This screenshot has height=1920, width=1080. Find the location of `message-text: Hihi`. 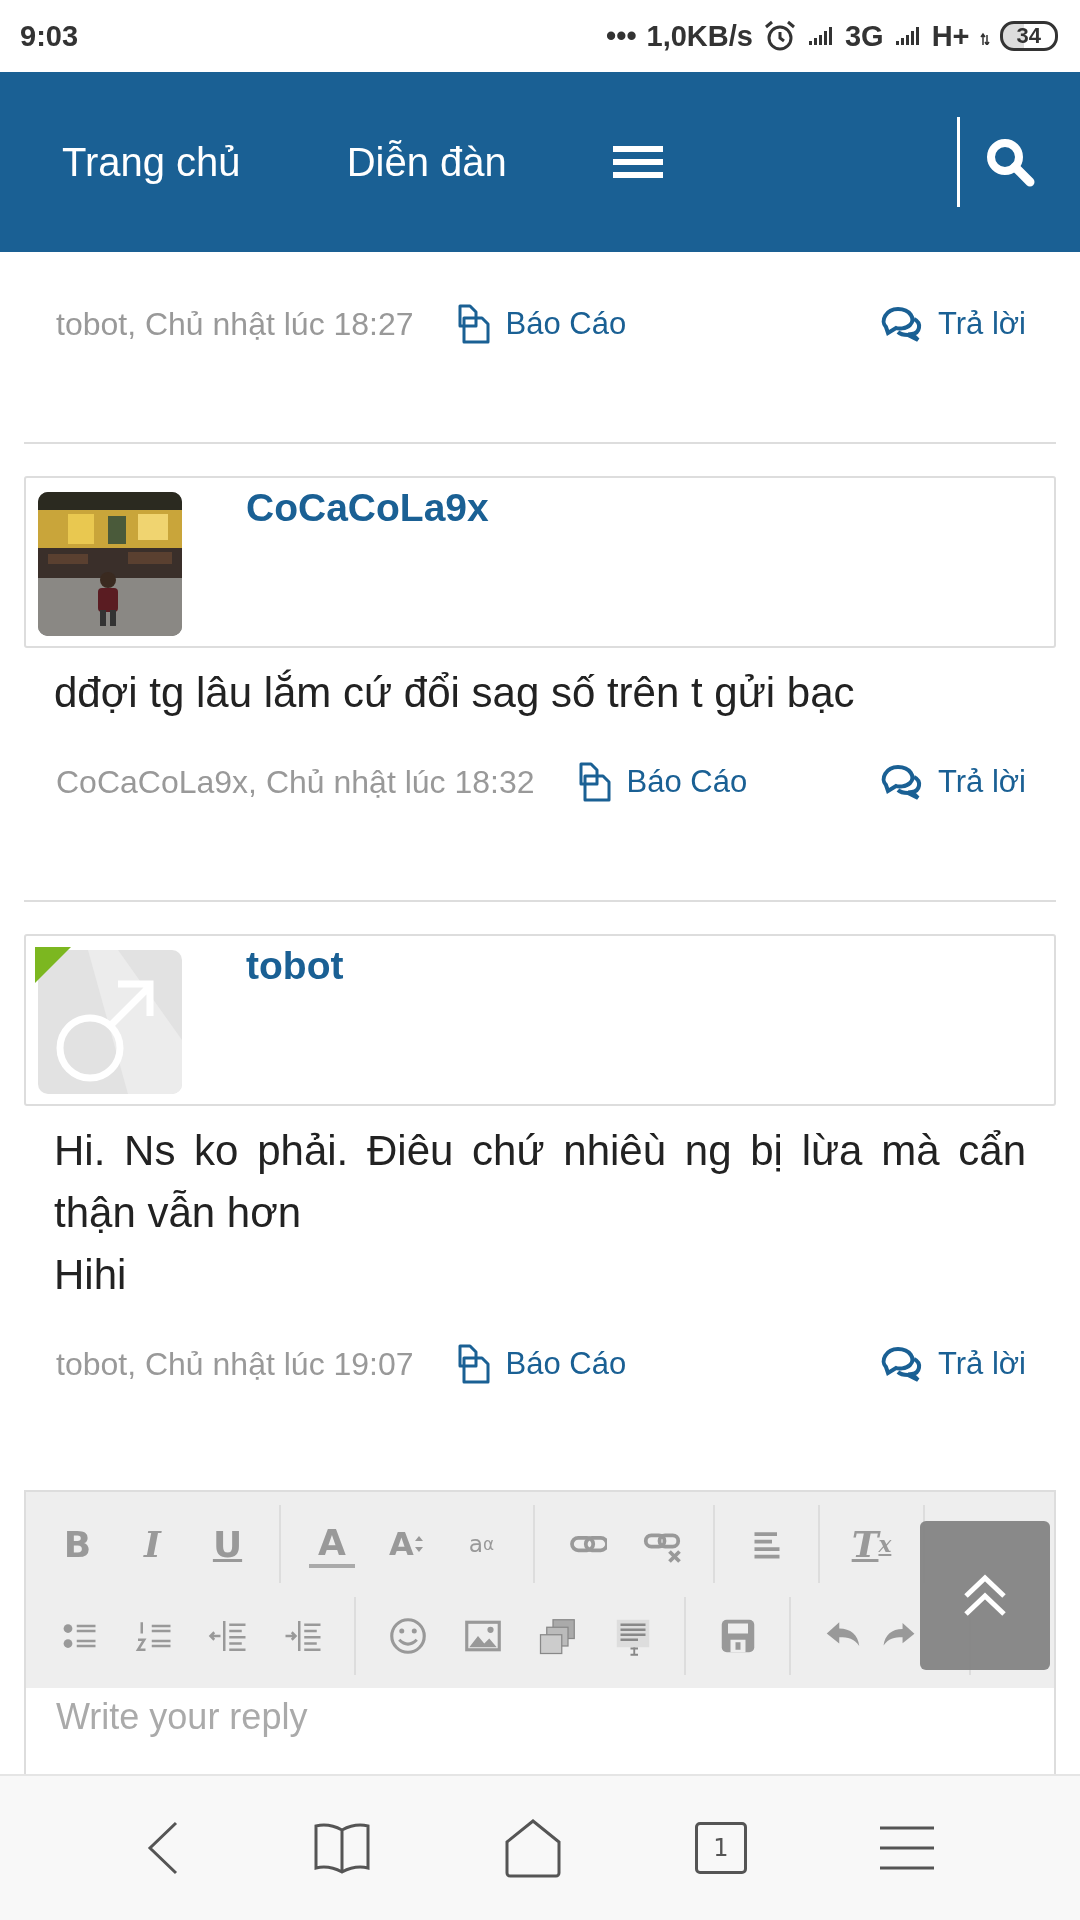

message-text: Hihi is located at coordinates (91, 1275).